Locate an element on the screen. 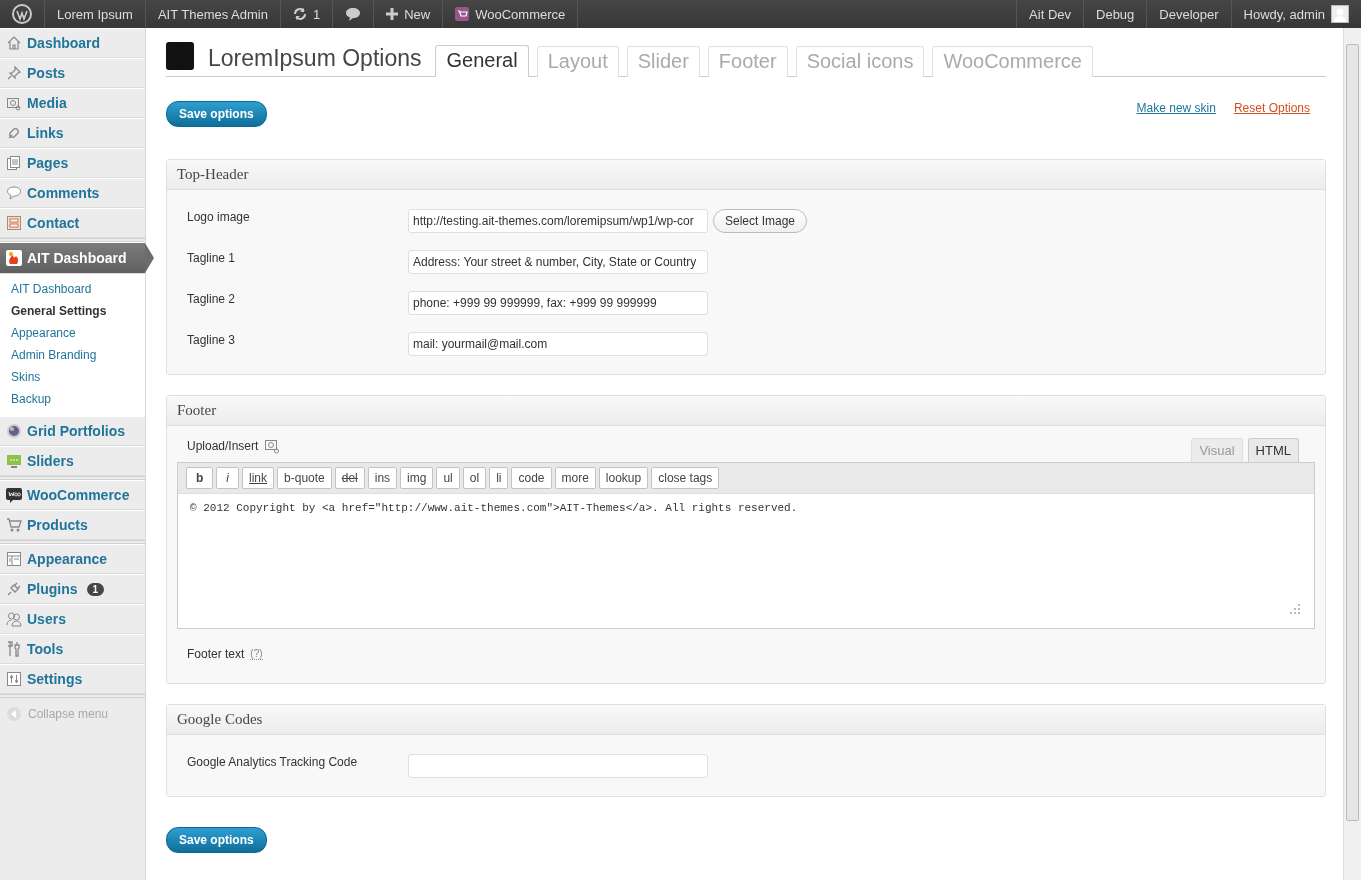 The height and width of the screenshot is (880, 1361). menu-item: Appearance is located at coordinates (72, 559).